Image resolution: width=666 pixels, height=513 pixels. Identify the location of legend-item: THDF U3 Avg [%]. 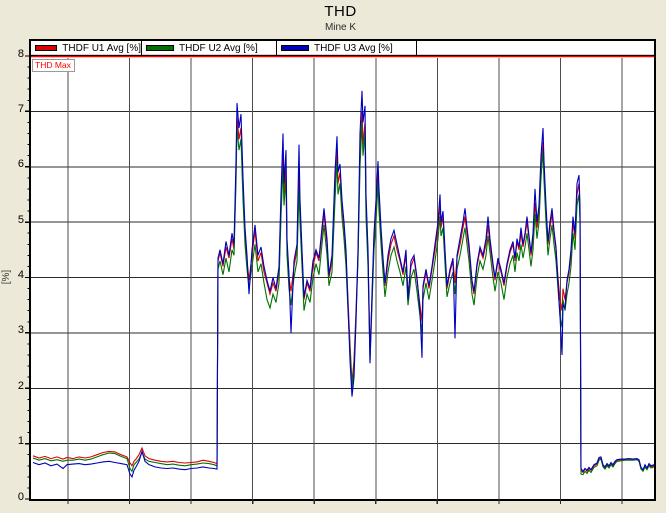
(347, 48).